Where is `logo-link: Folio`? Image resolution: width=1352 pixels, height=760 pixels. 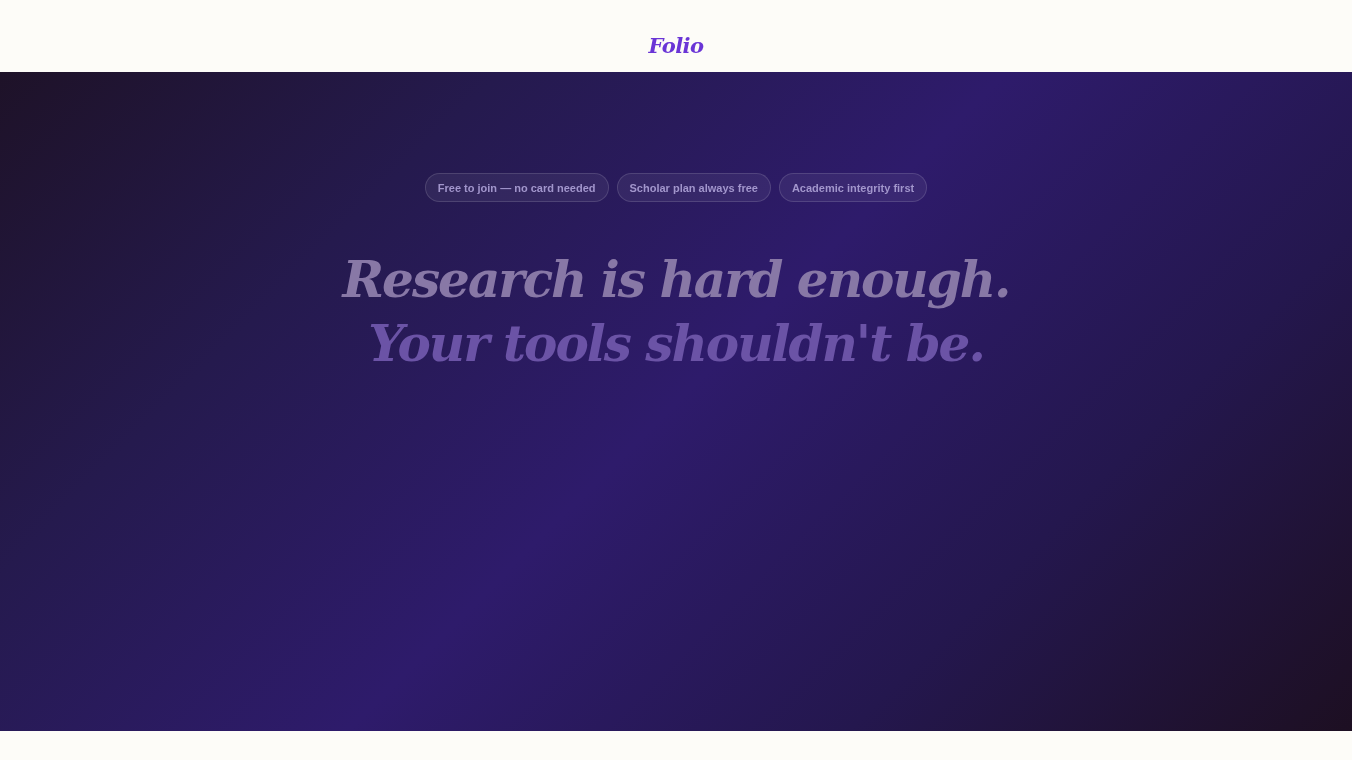 logo-link: Folio is located at coordinates (676, 45).